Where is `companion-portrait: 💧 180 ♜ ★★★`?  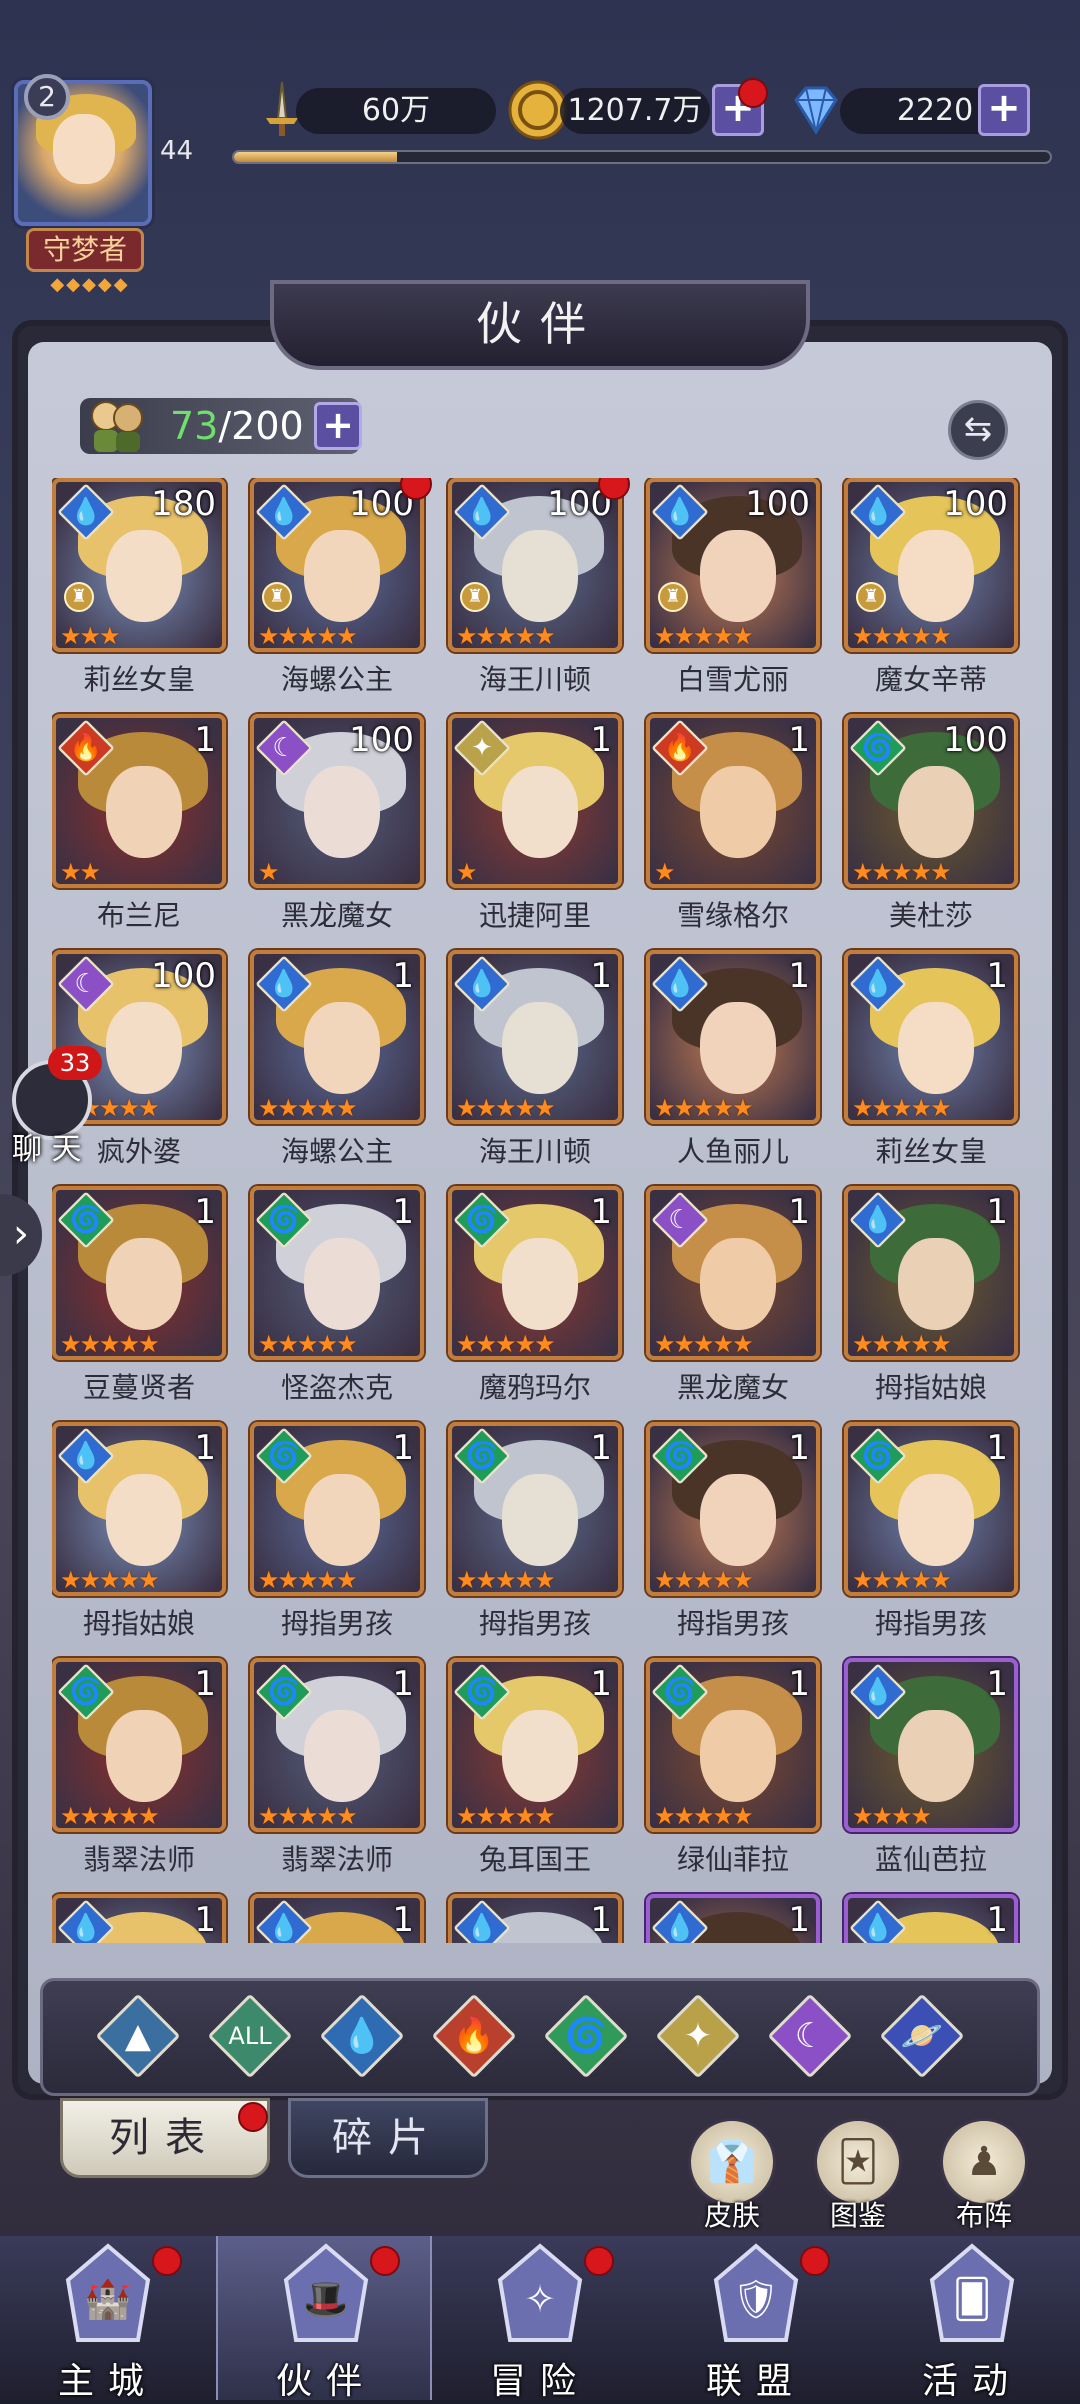
companion-portrait: 💧 180 ♜ ★★★ is located at coordinates (139, 565).